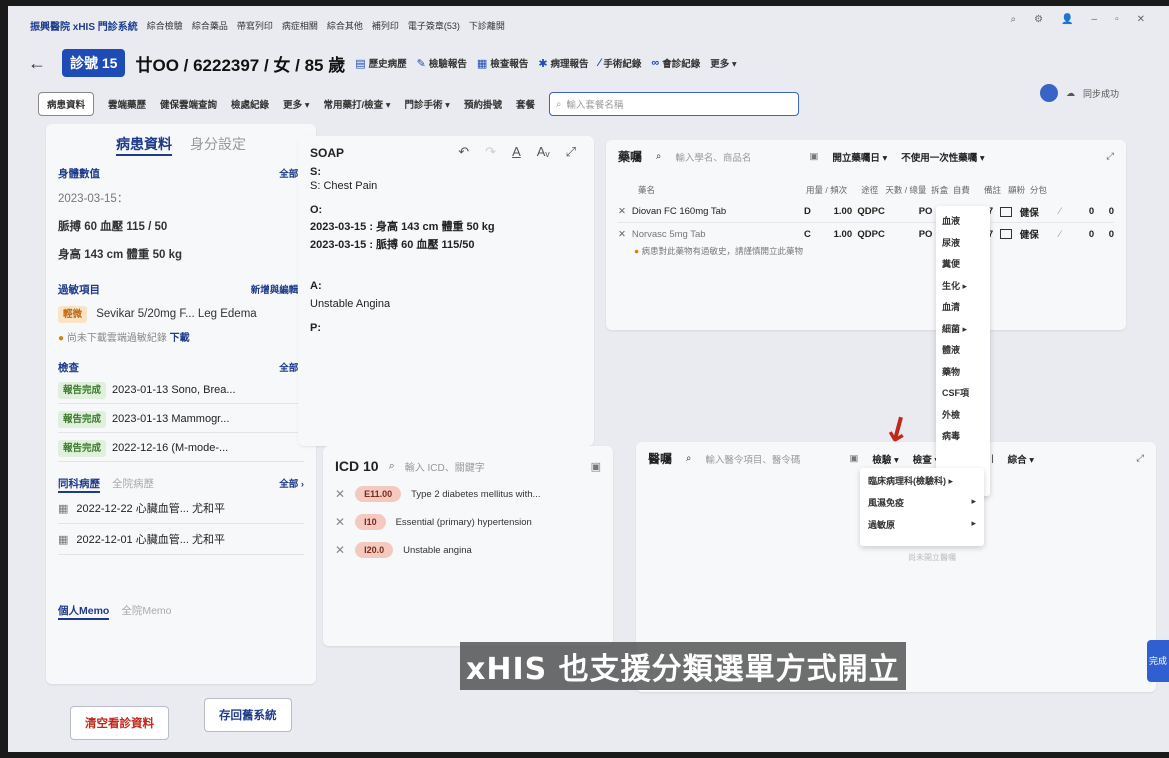  I want to click on back-arrow-icon: ←, so click(37, 63).